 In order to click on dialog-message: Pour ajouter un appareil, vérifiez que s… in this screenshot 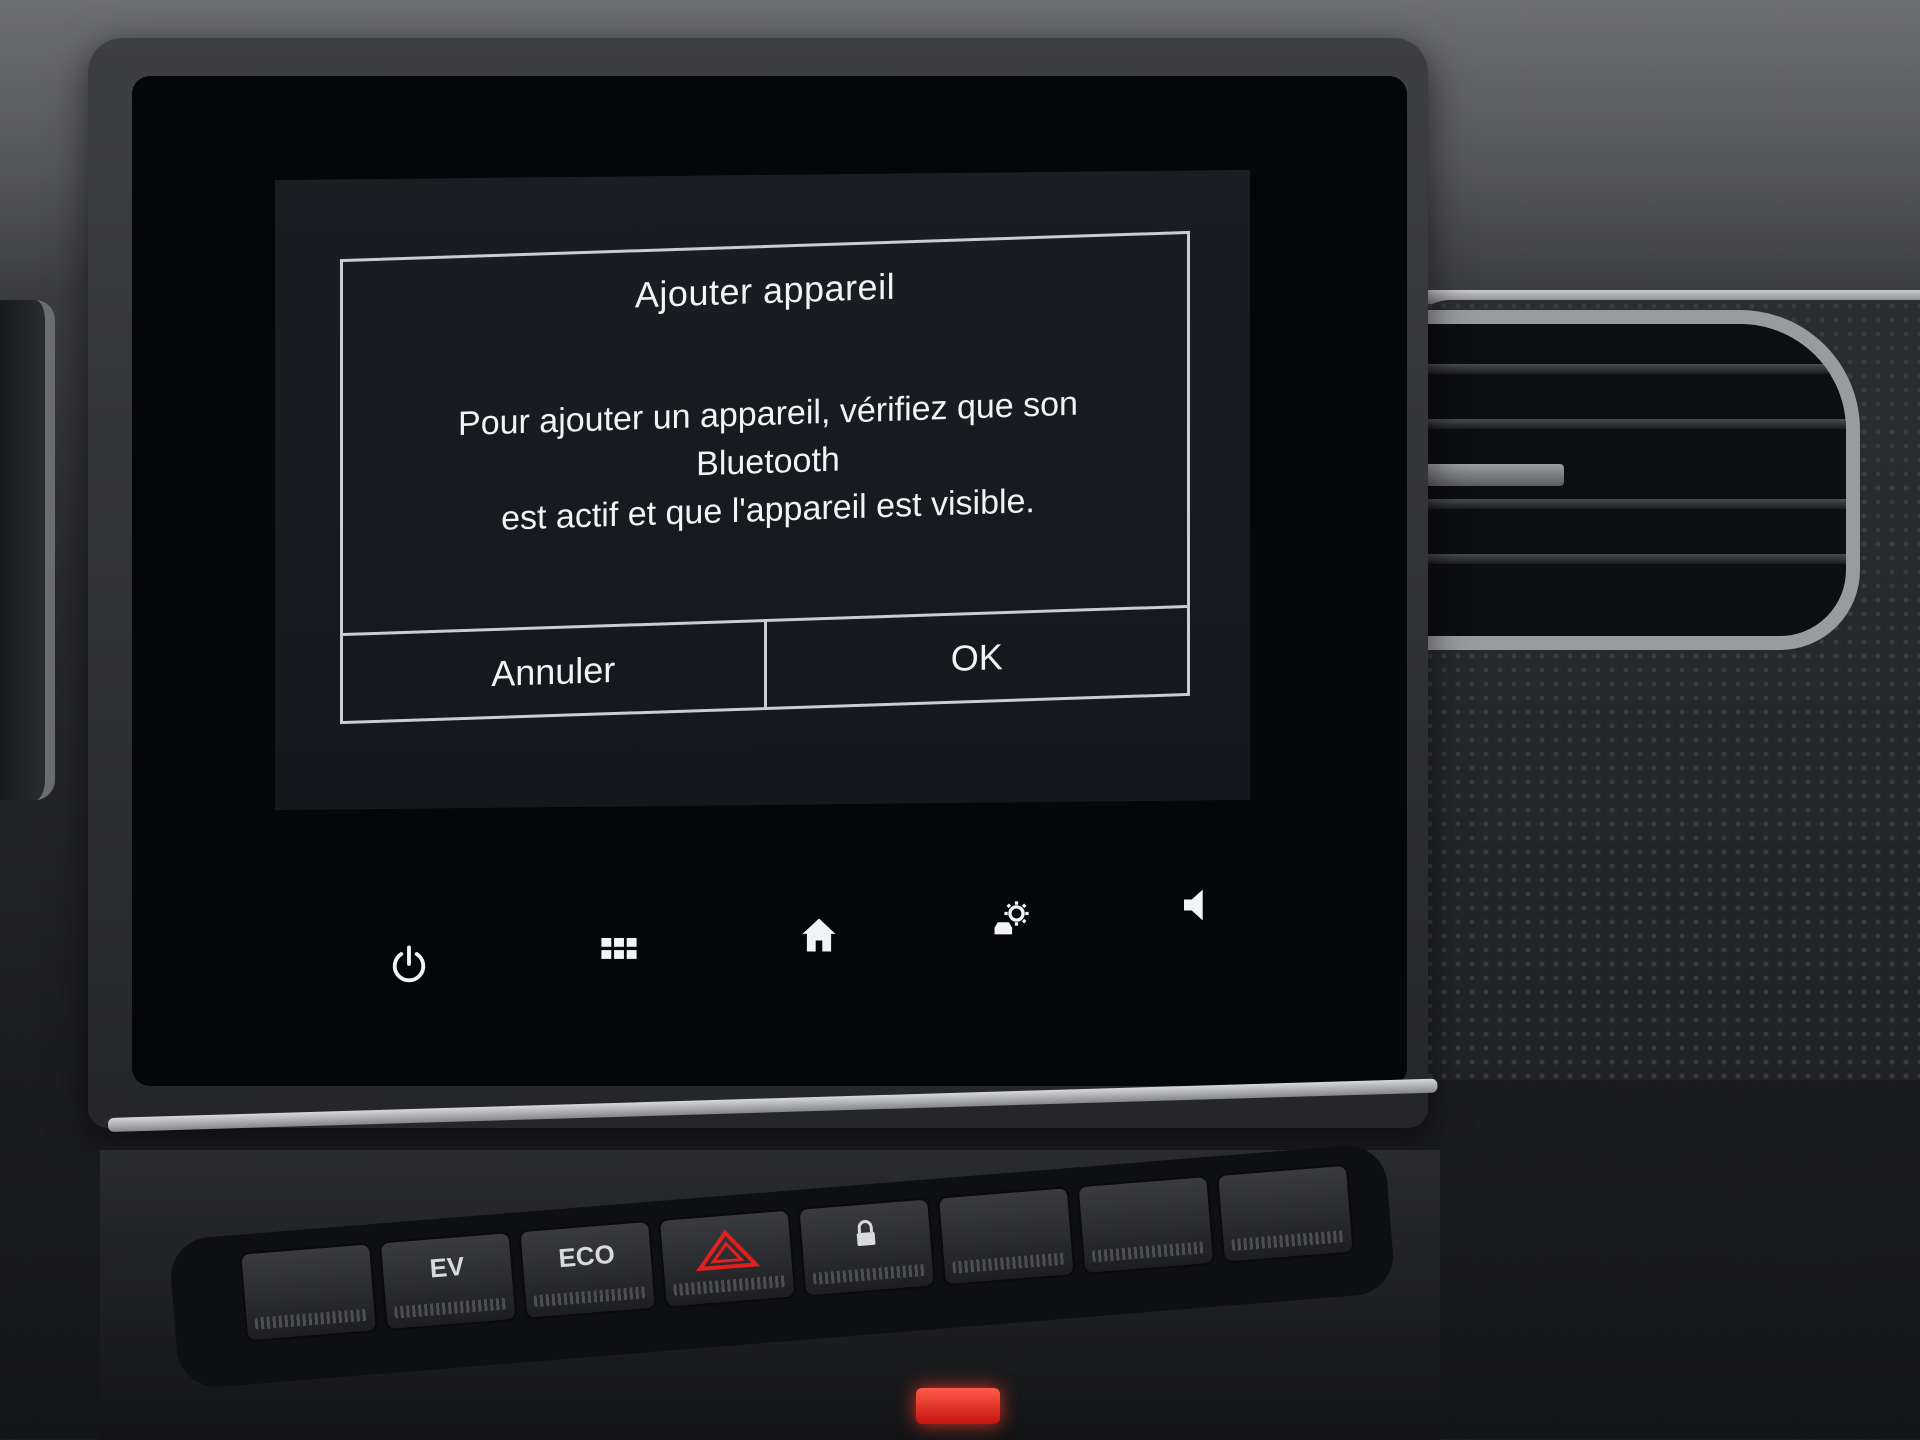, I will do `click(768, 462)`.